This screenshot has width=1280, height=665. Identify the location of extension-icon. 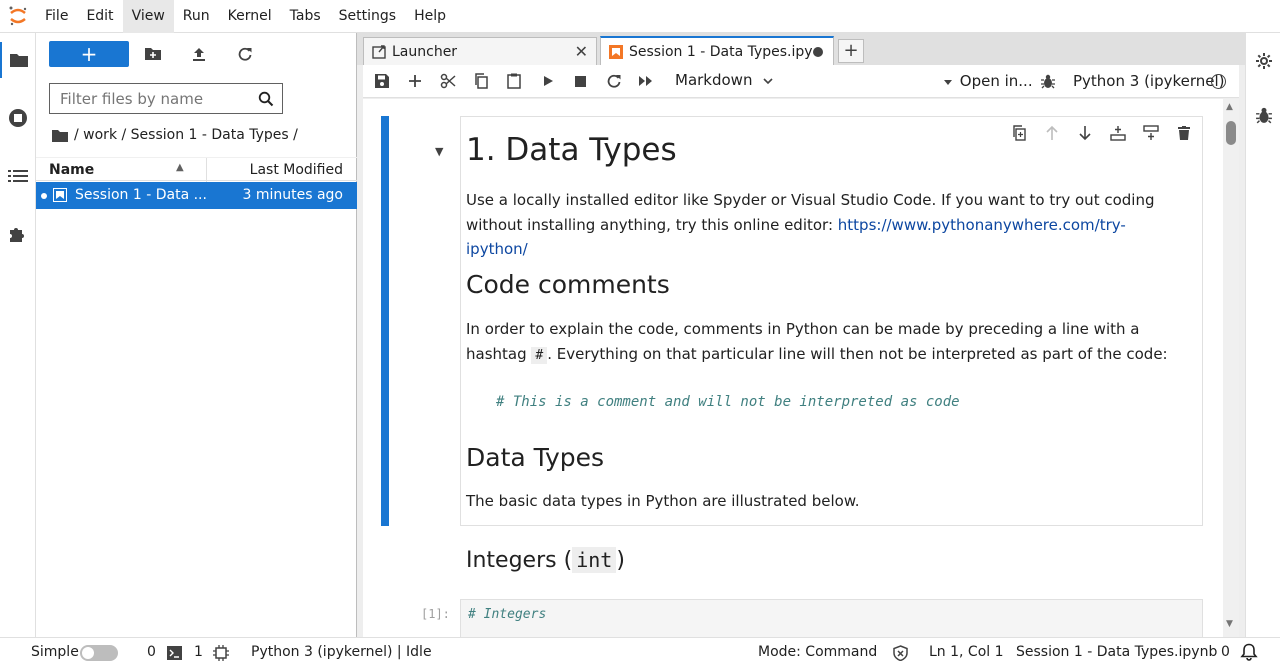
(18, 234).